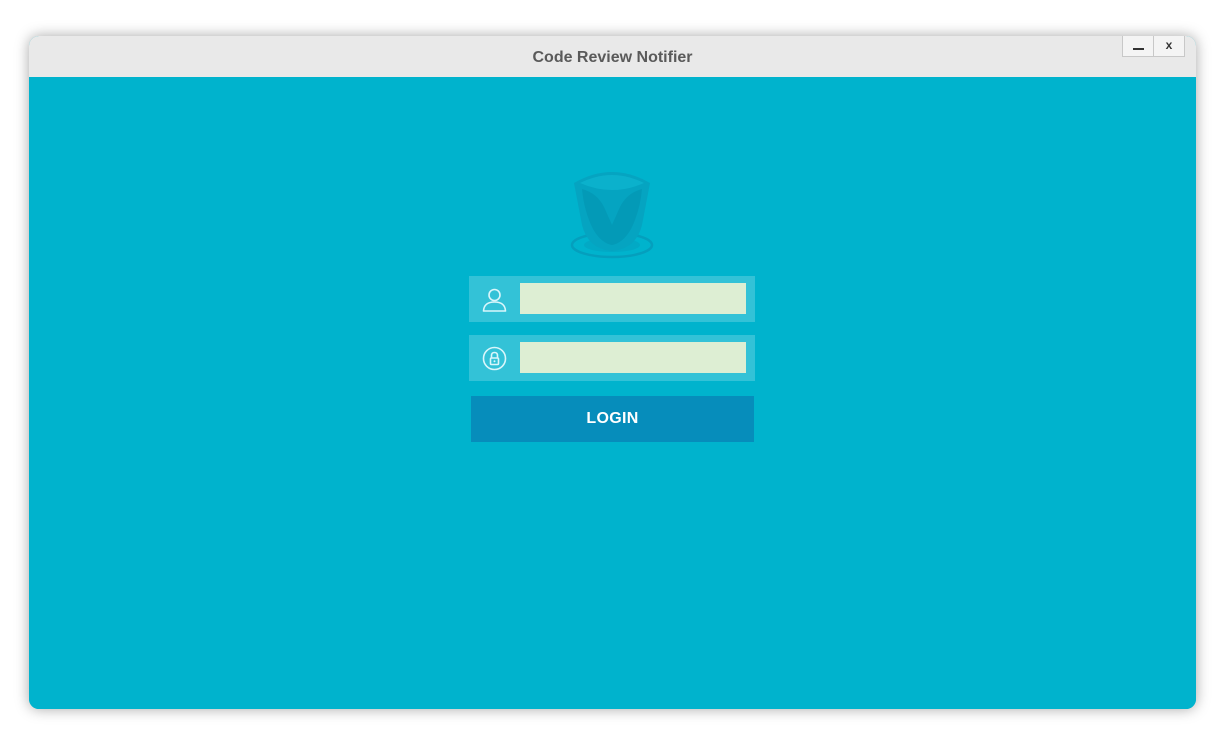 This screenshot has height=750, width=1224. I want to click on username-field, so click(633, 298).